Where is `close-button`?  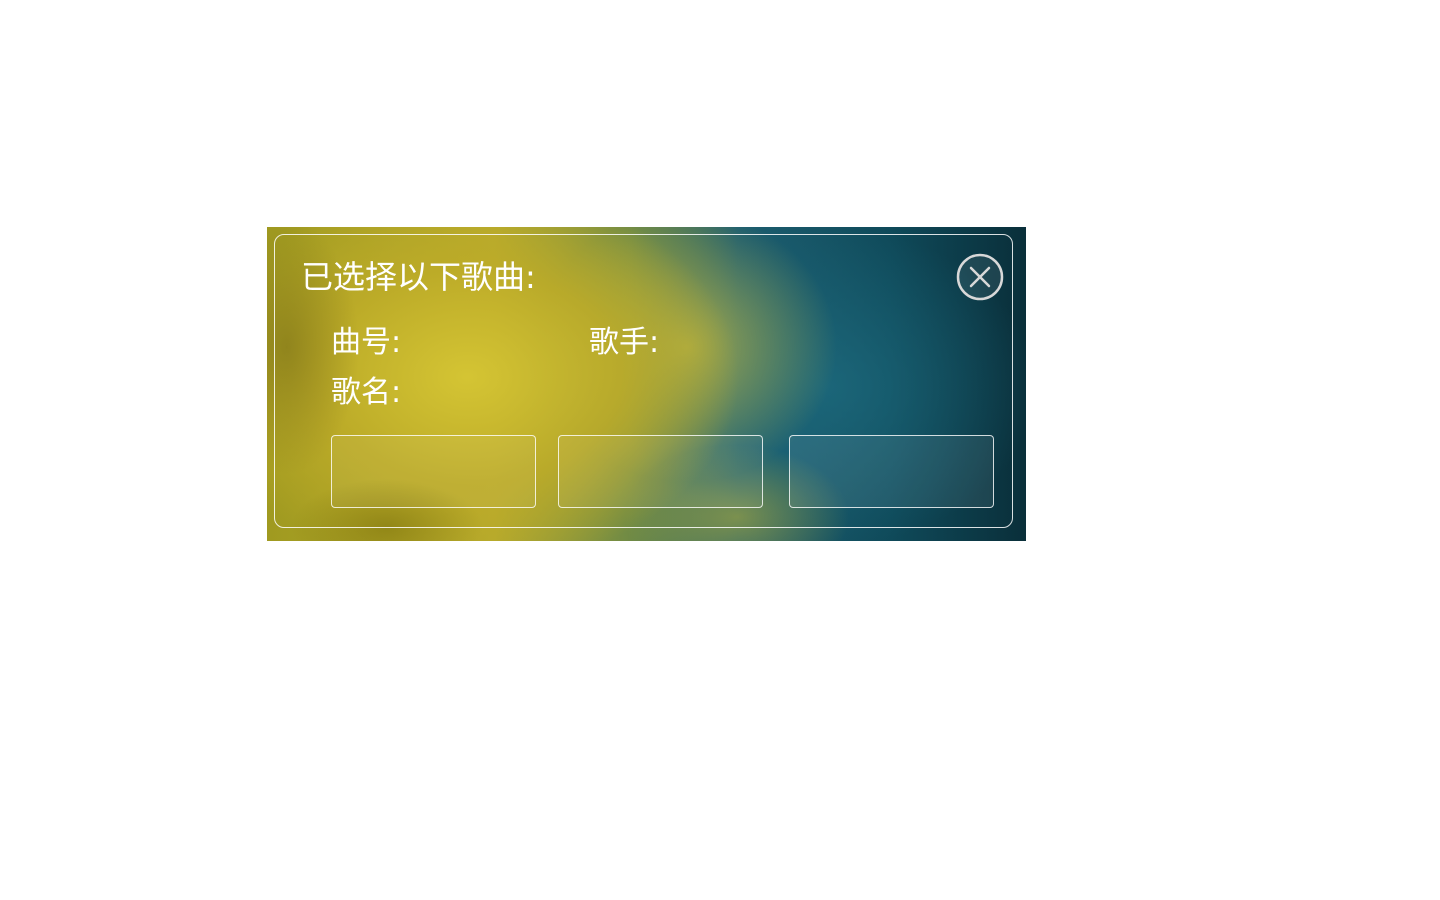 close-button is located at coordinates (980, 277).